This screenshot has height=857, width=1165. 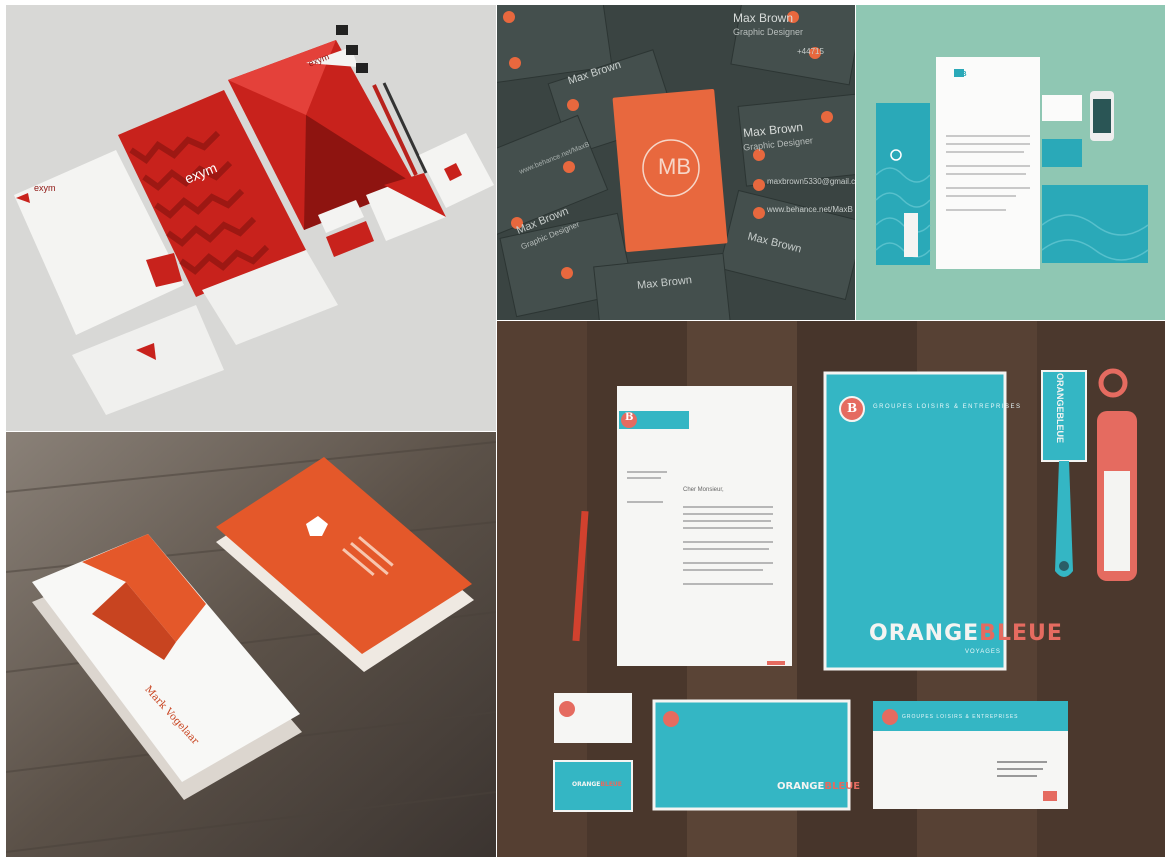 I want to click on teal-business-card-back, so click(x=1062, y=153).